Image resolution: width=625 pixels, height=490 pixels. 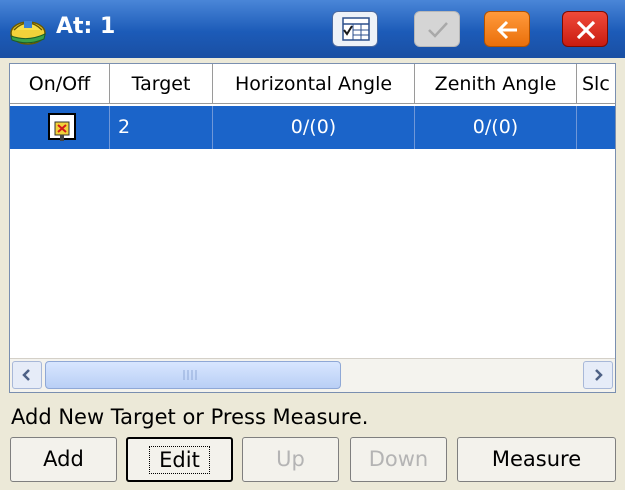 What do you see at coordinates (496, 127) in the screenshot?
I see `cell-zenith-angle: 0/(0)` at bounding box center [496, 127].